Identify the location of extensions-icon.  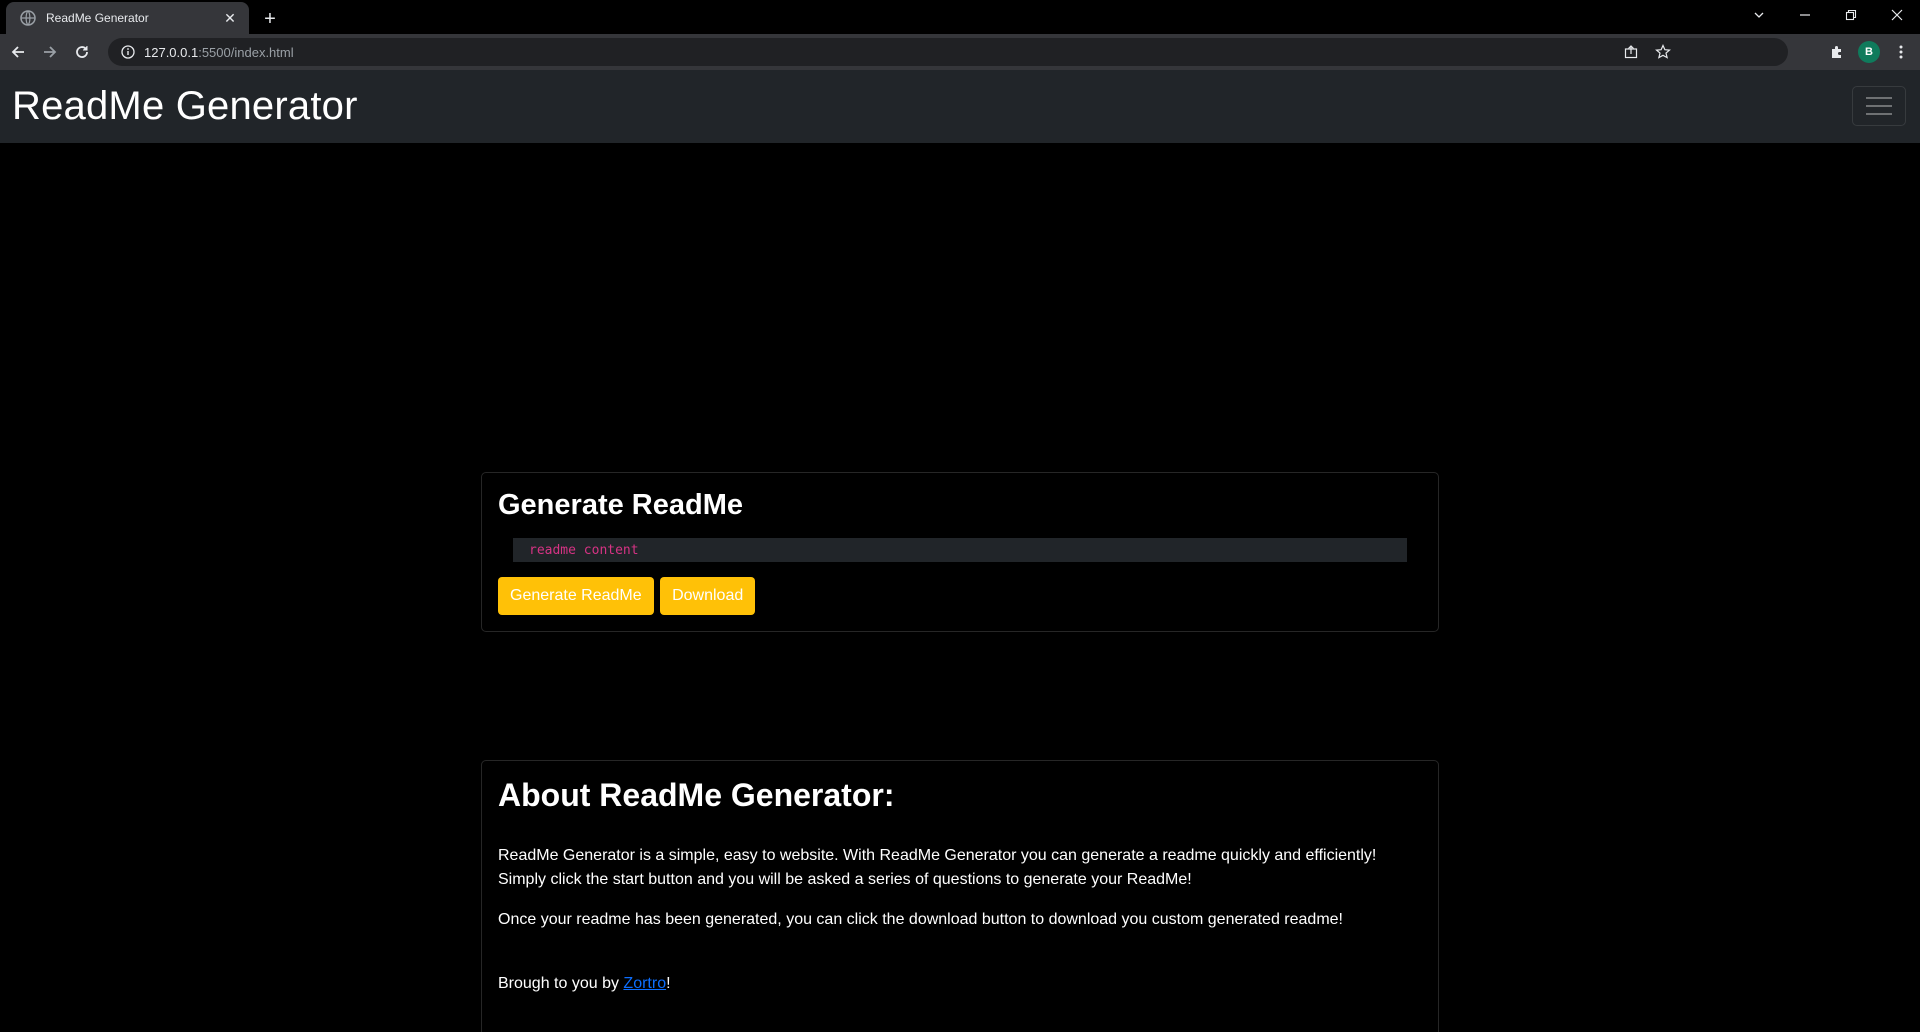
(1837, 52).